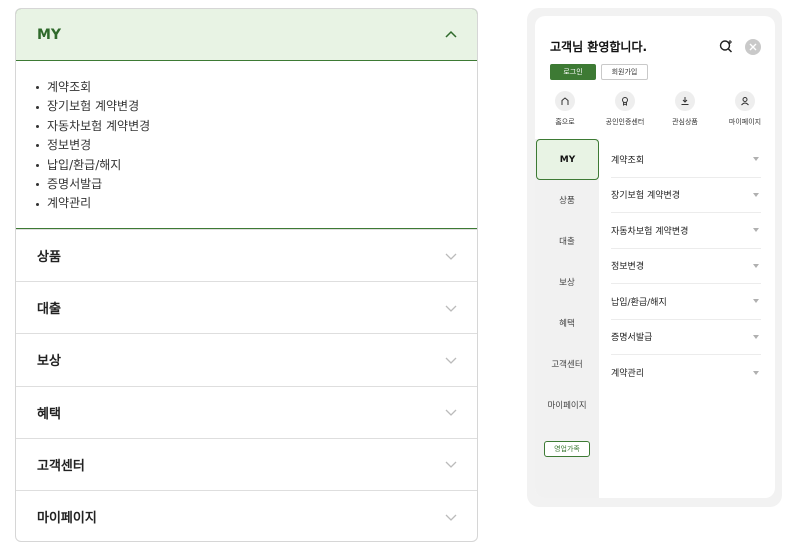  I want to click on join-button: 회원가입, so click(624, 72).